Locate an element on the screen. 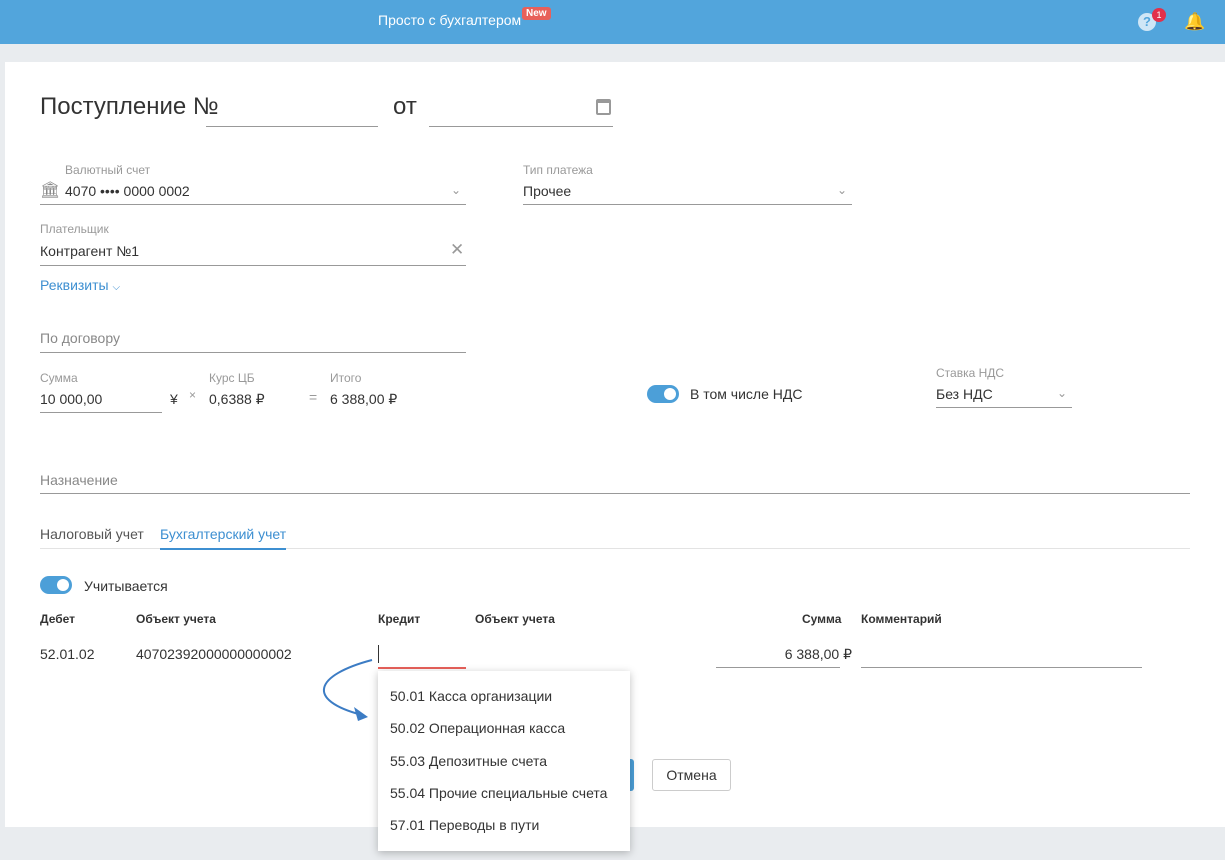 This screenshot has height=860, width=1225. contract-placeholder: По договору is located at coordinates (80, 338).